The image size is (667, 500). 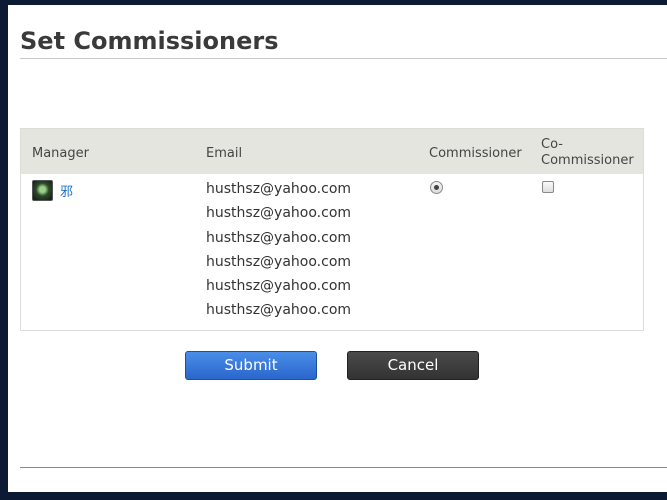 I want to click on column-header-commissioner: Commissioner, so click(x=475, y=153).